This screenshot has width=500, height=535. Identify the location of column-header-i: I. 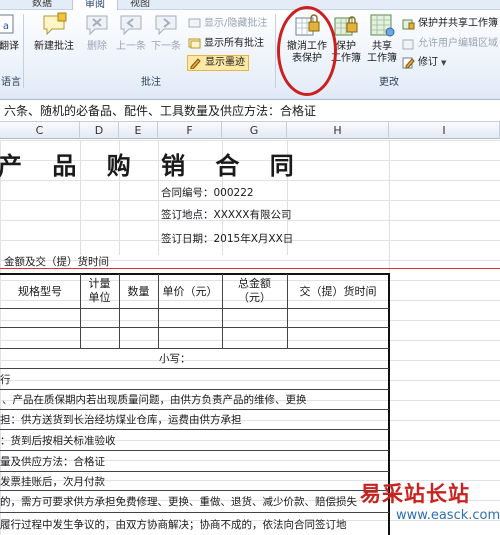
(444, 130).